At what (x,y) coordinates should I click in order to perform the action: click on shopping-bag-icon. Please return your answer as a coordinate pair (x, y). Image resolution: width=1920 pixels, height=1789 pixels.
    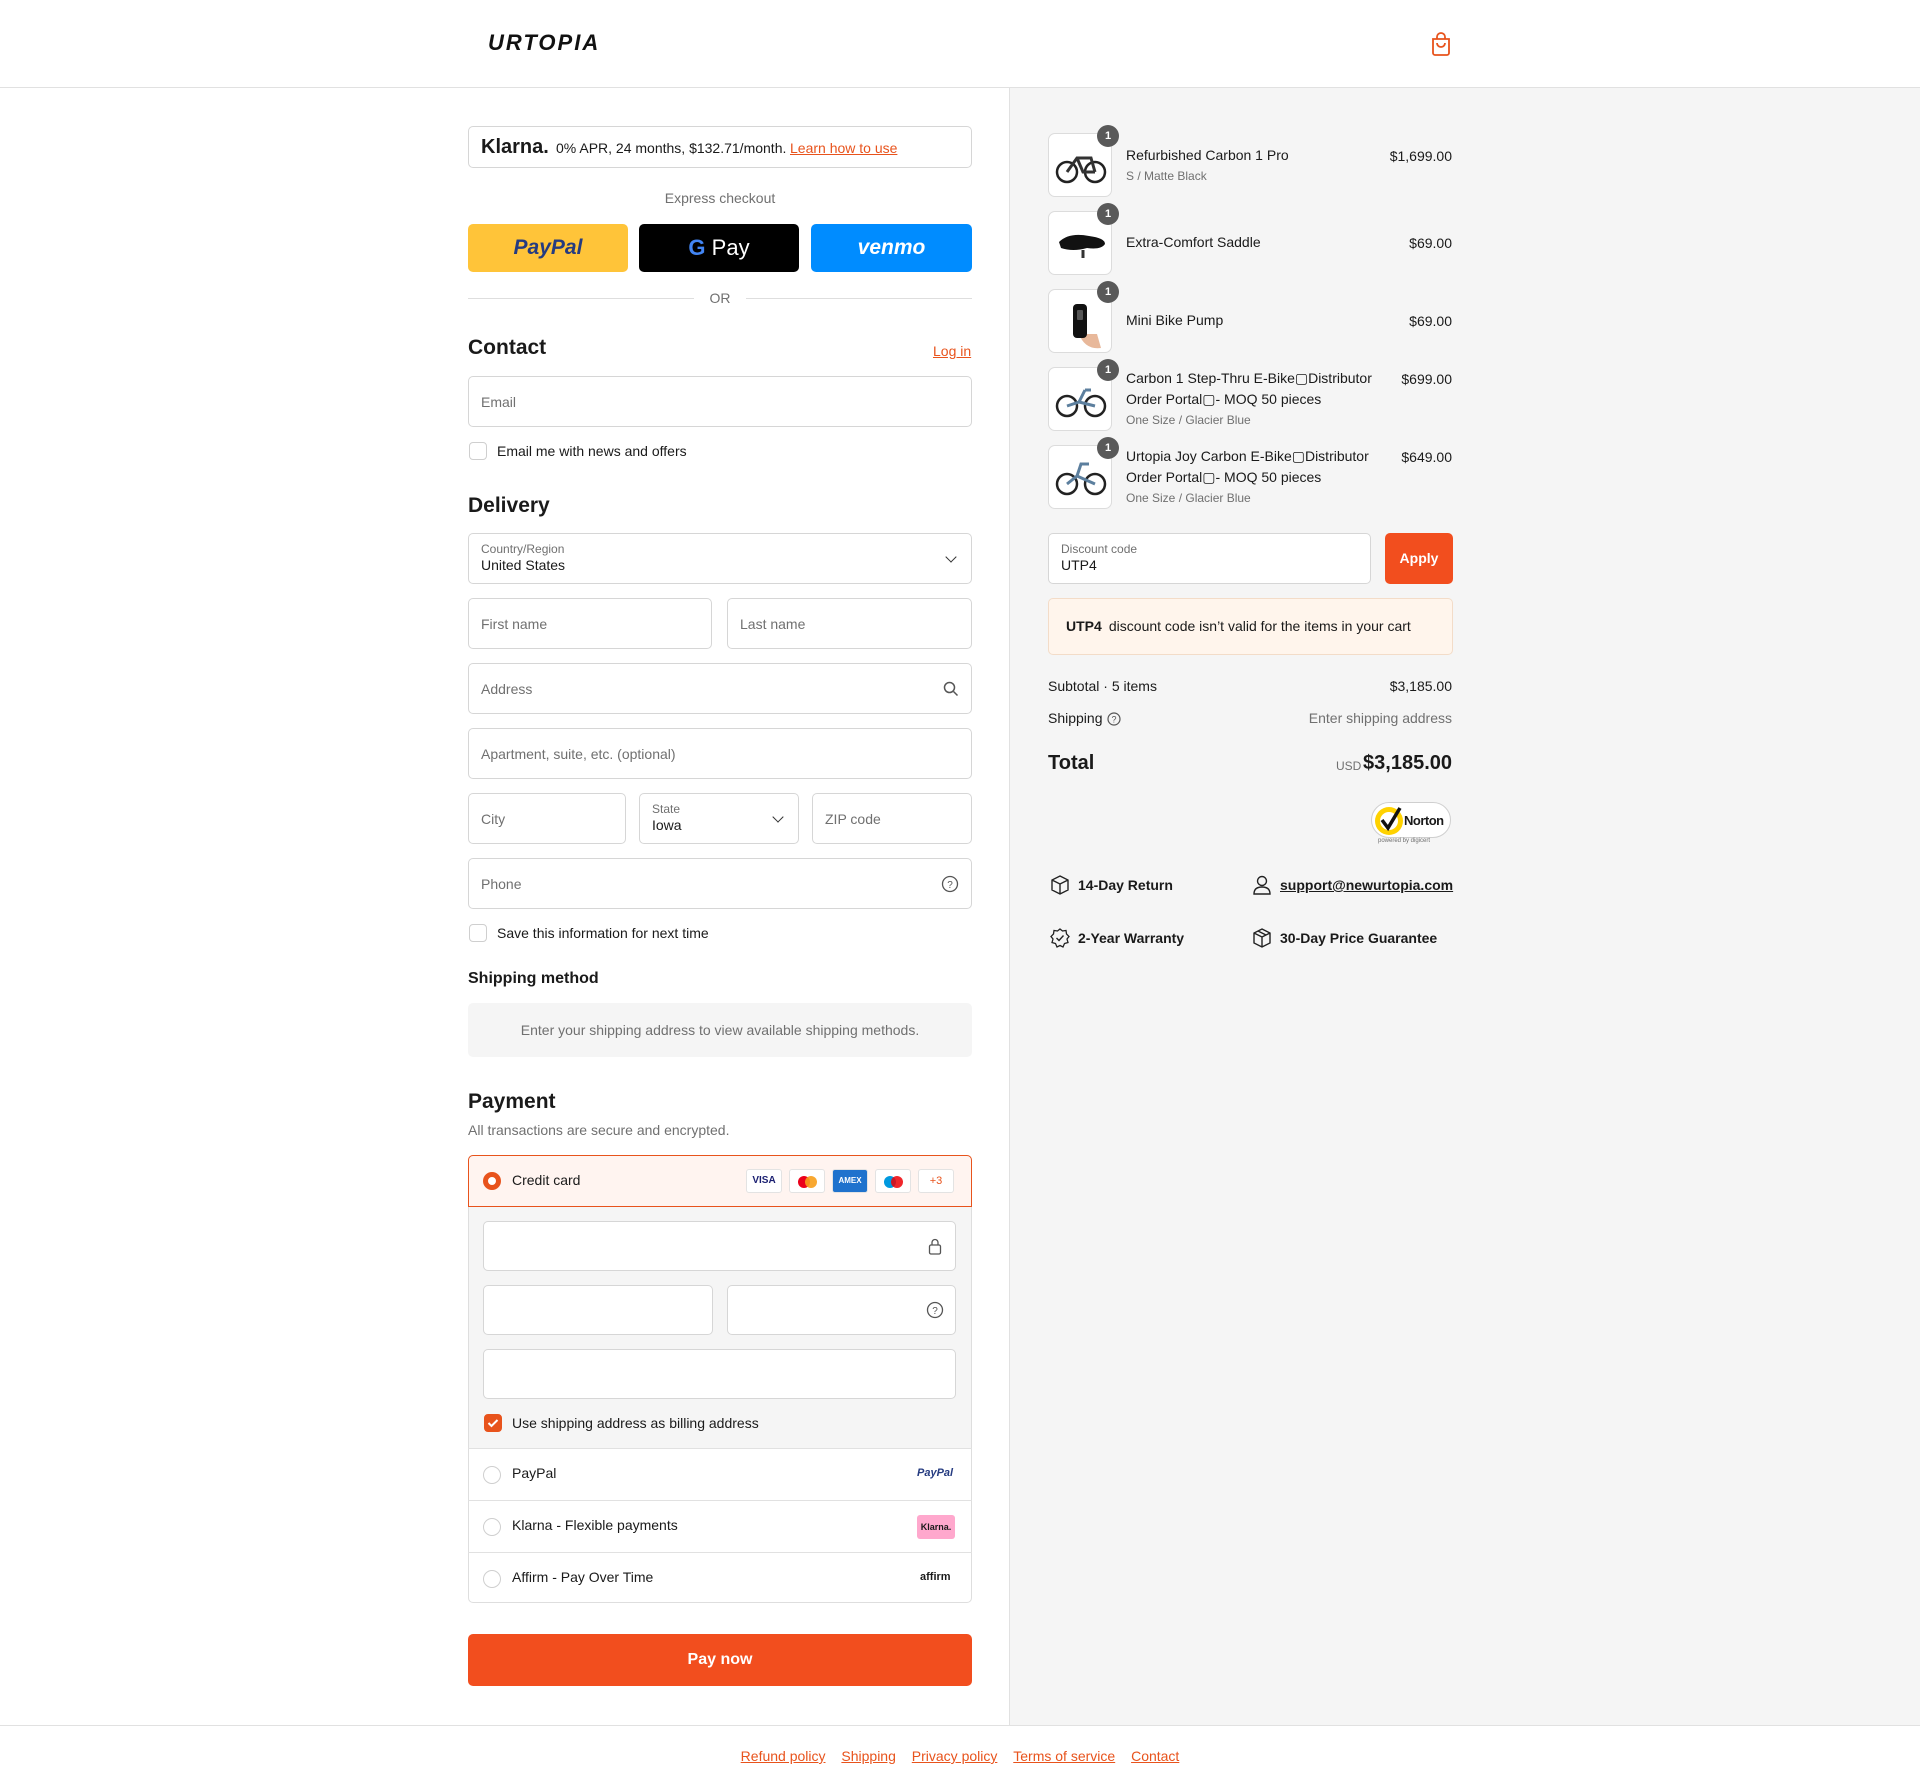
    Looking at the image, I should click on (1441, 44).